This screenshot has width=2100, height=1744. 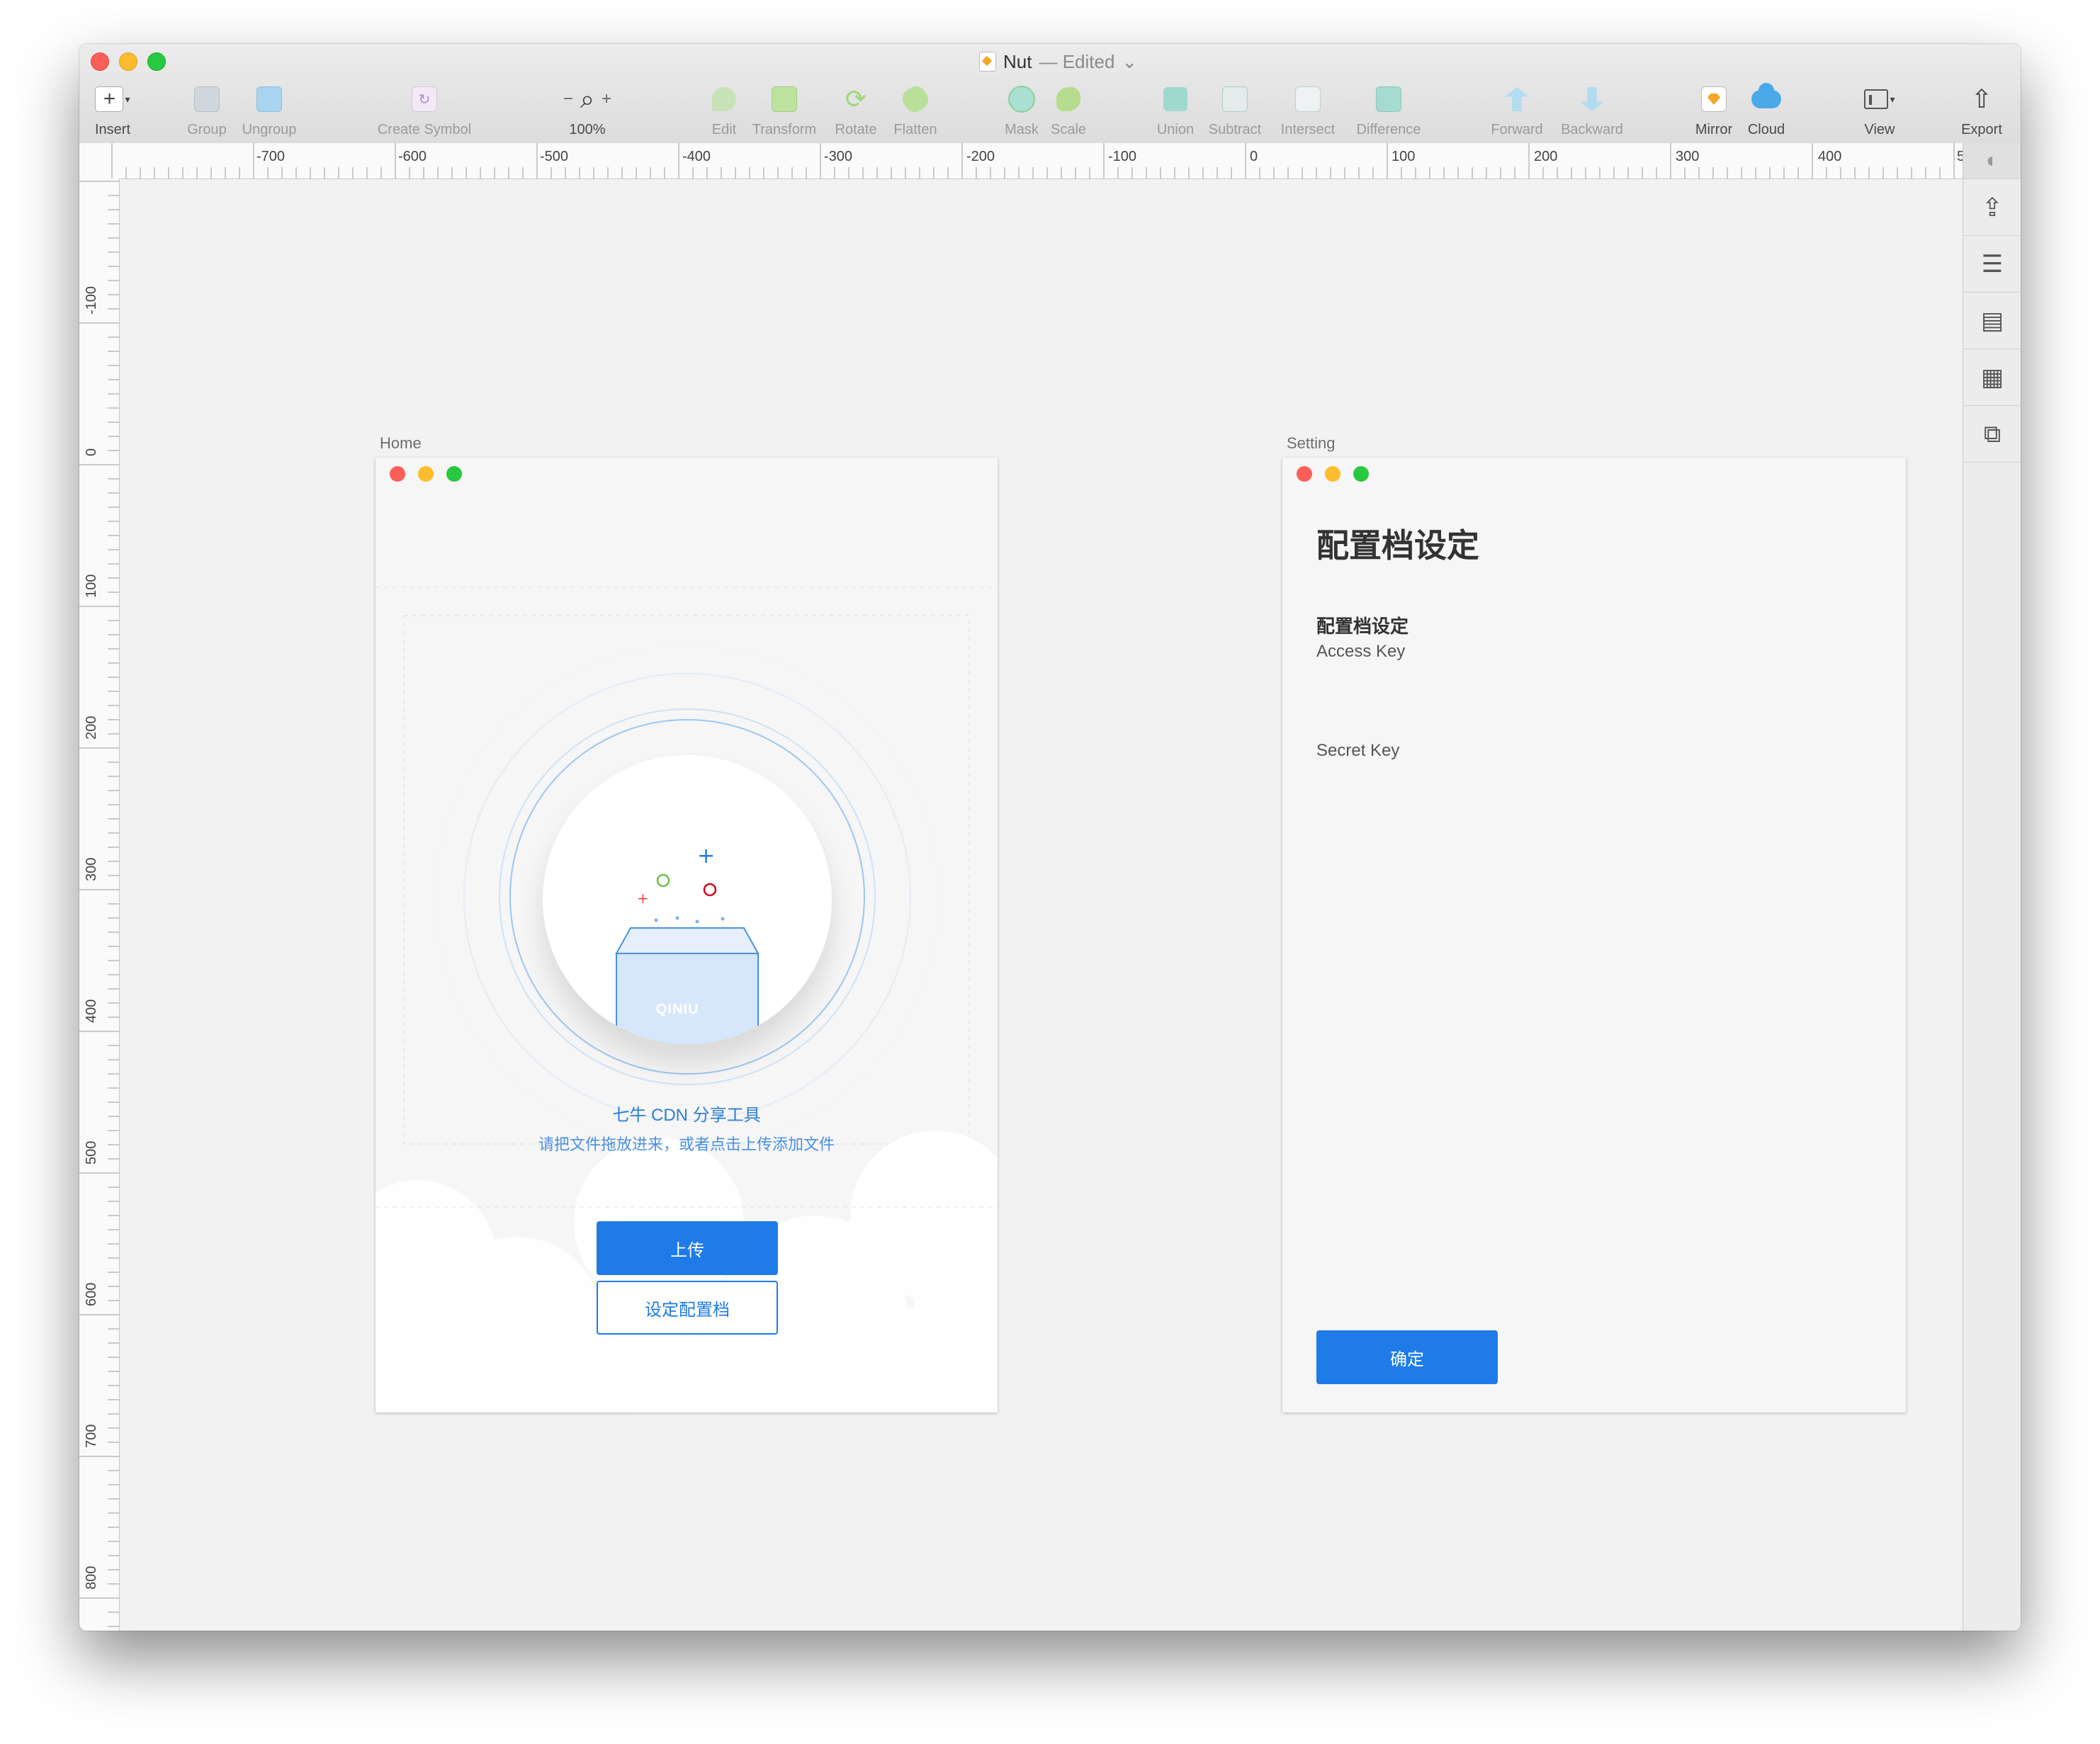 What do you see at coordinates (1992, 265) in the screenshot?
I see `align-icon: ☰` at bounding box center [1992, 265].